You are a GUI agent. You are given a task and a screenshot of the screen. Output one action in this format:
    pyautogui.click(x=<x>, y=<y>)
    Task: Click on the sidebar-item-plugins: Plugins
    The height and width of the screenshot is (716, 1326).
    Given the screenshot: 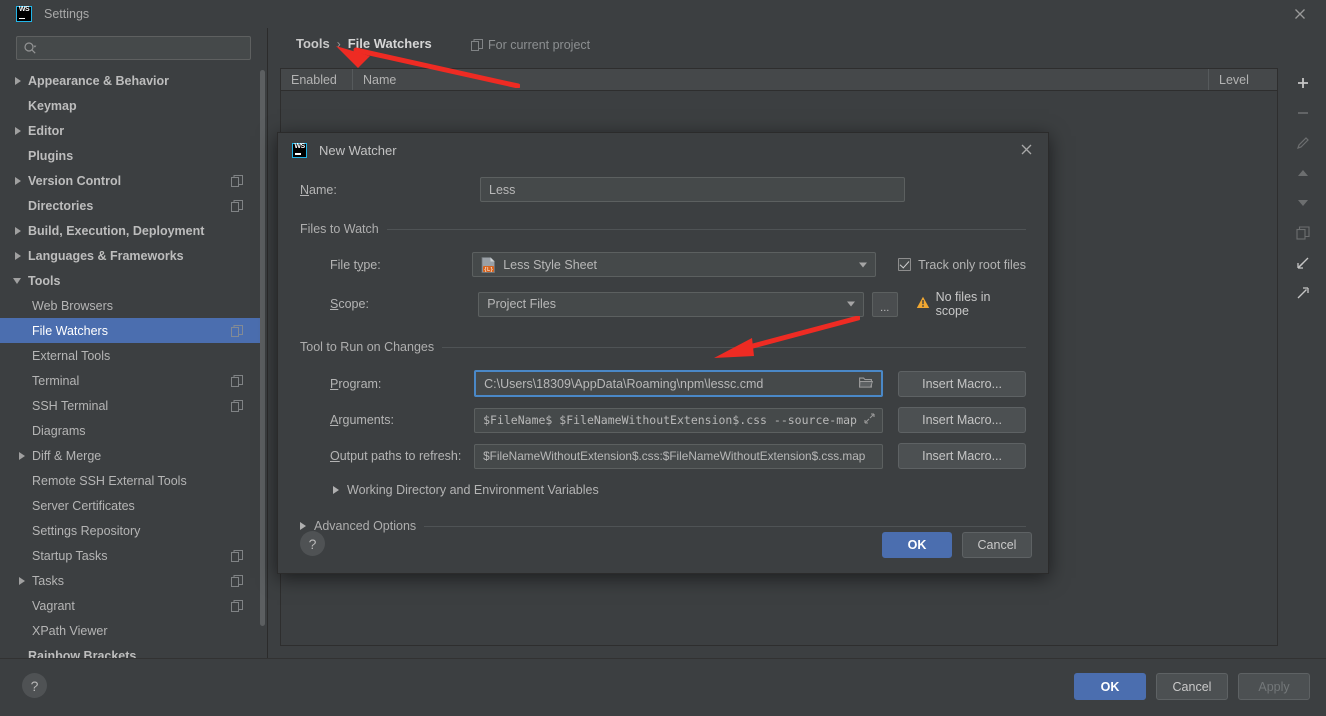 What is the action you would take?
    pyautogui.click(x=130, y=155)
    